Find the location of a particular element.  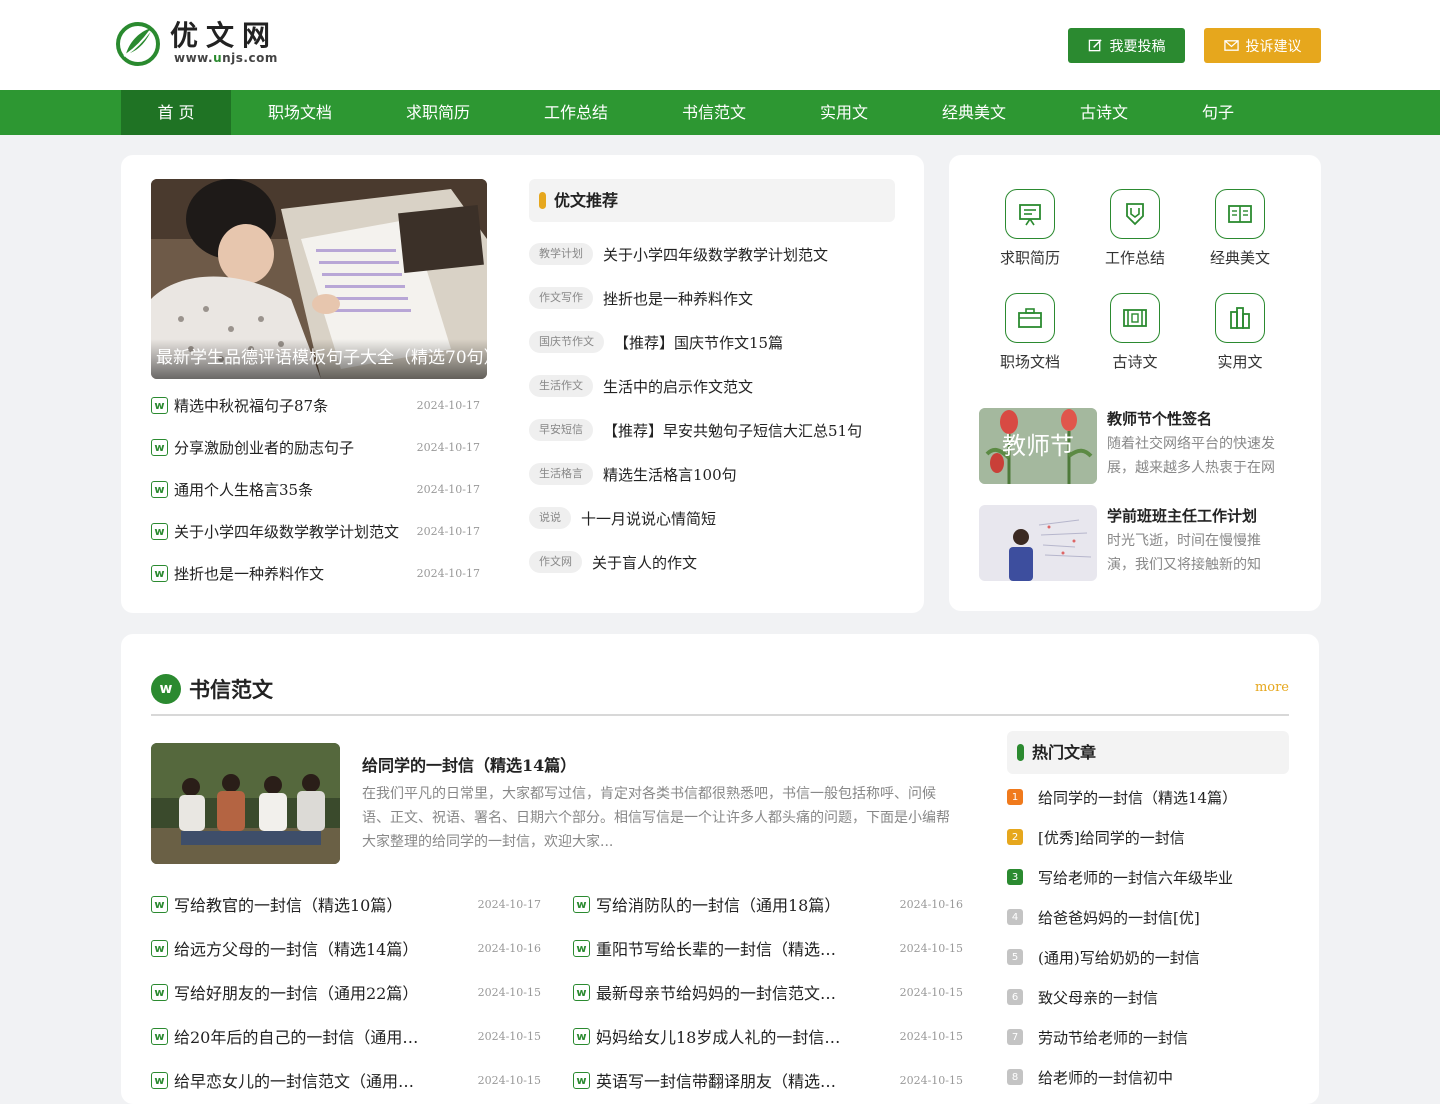

list-item: w 给早恋女儿的一封信范文（通用… 2024-10-15 is located at coordinates (346, 1080).